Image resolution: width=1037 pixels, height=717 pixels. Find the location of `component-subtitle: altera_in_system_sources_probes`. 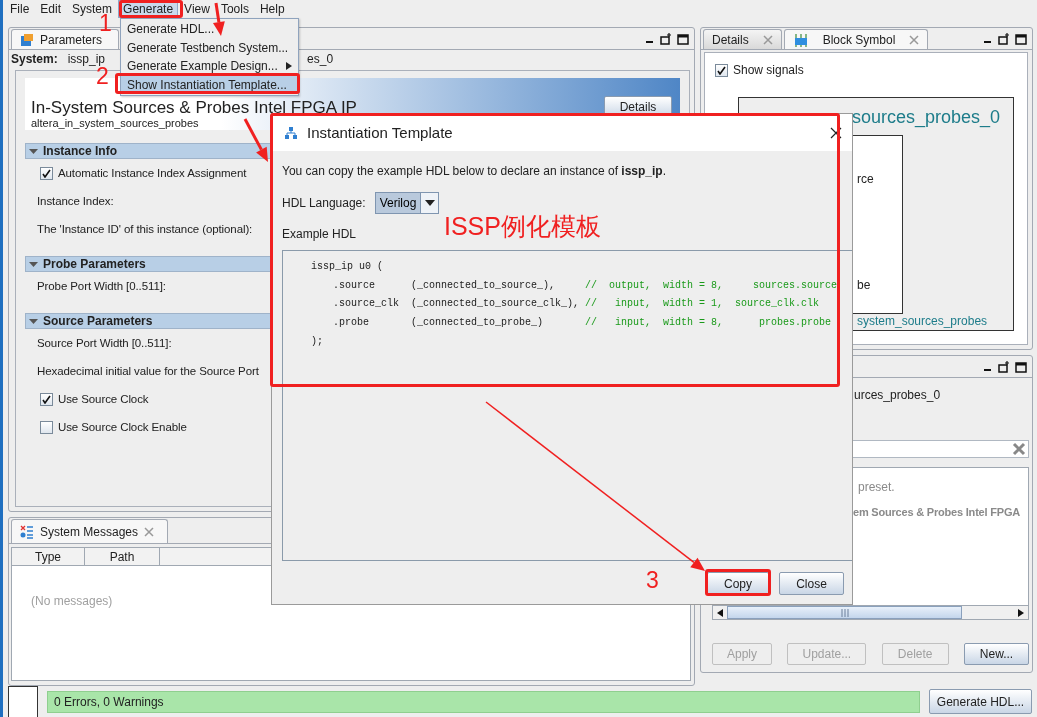

component-subtitle: altera_in_system_sources_probes is located at coordinates (115, 123).